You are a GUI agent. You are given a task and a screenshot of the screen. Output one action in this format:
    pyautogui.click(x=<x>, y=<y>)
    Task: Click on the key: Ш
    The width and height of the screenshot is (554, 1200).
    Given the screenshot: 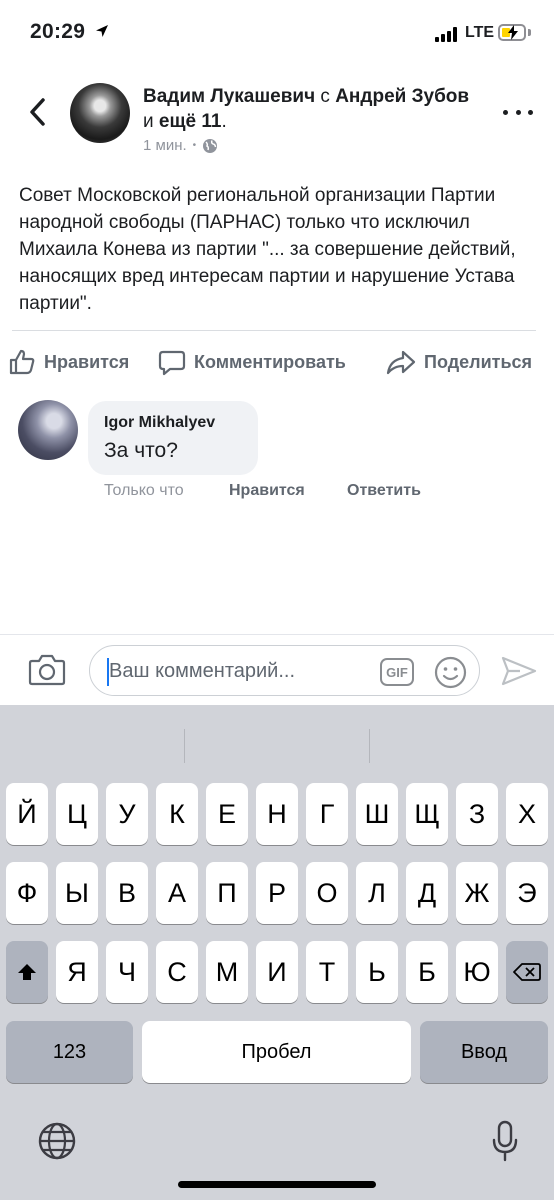 What is the action you would take?
    pyautogui.click(x=377, y=814)
    